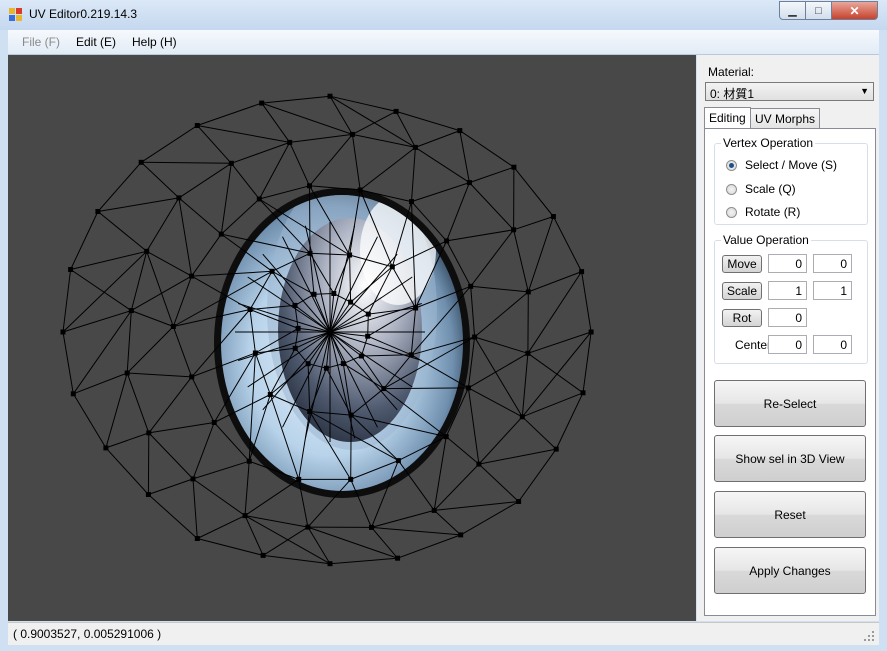  I want to click on material-select: 0: 材質1 ▼, so click(789, 91).